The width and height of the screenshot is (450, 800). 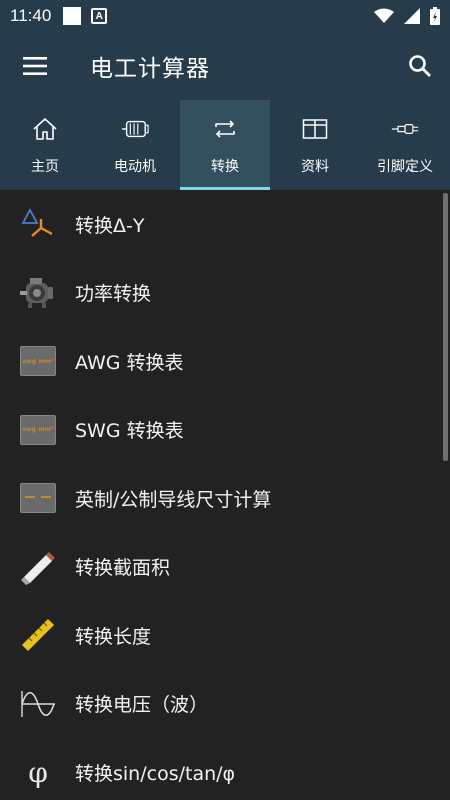 What do you see at coordinates (315, 167) in the screenshot?
I see `tab-label-data: 资料` at bounding box center [315, 167].